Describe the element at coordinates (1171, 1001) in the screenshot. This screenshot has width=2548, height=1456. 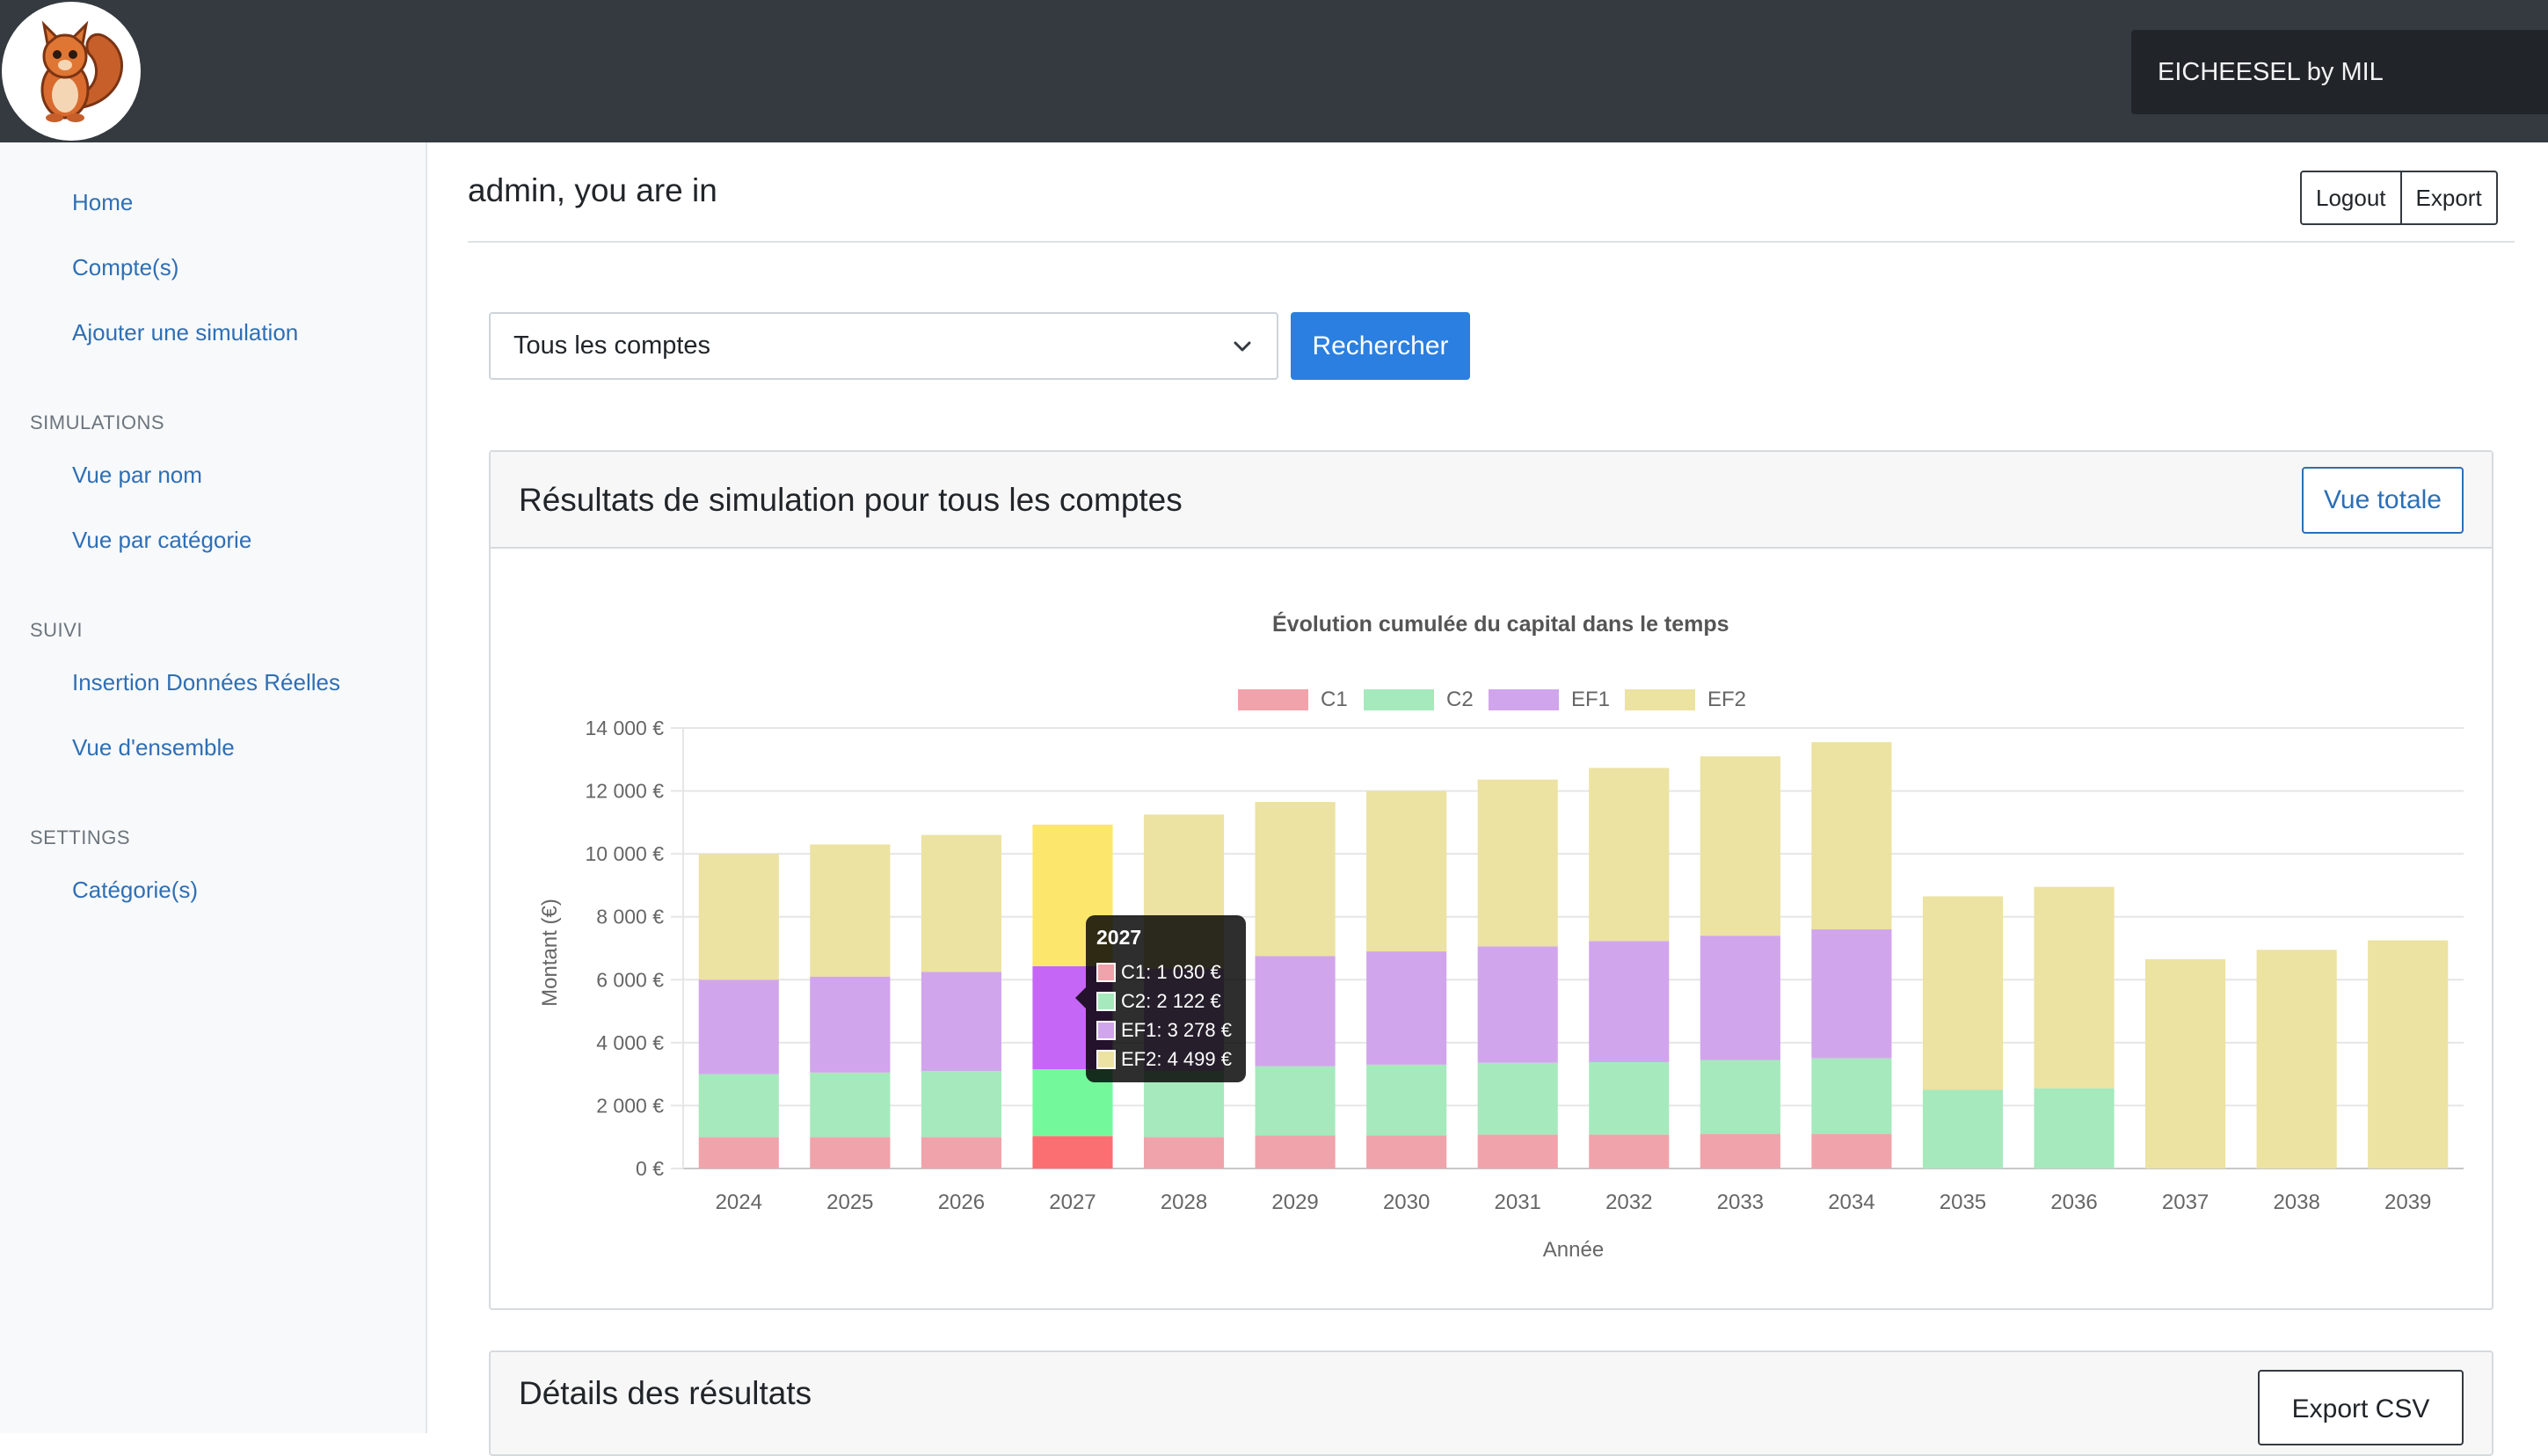
I see `tooltip-text-c2: C2: 2 122 €` at that location.